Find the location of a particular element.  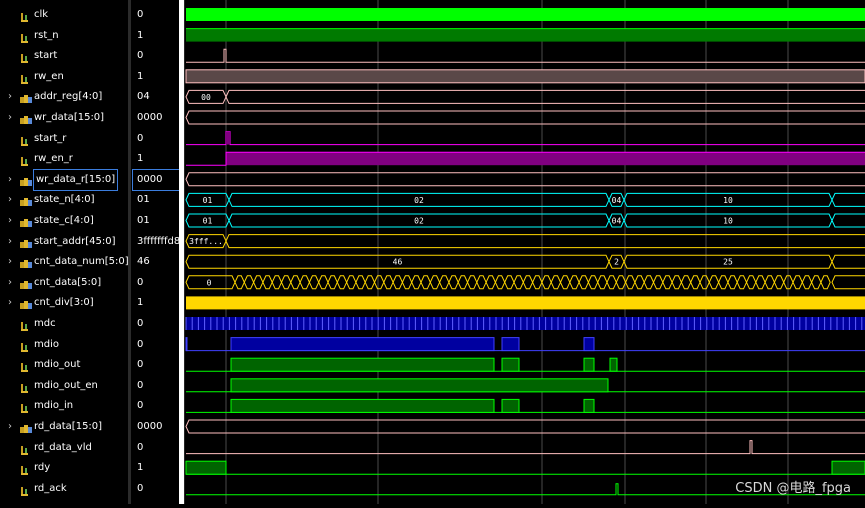

signal-row-rst-n: rst_n is located at coordinates (64, 36).